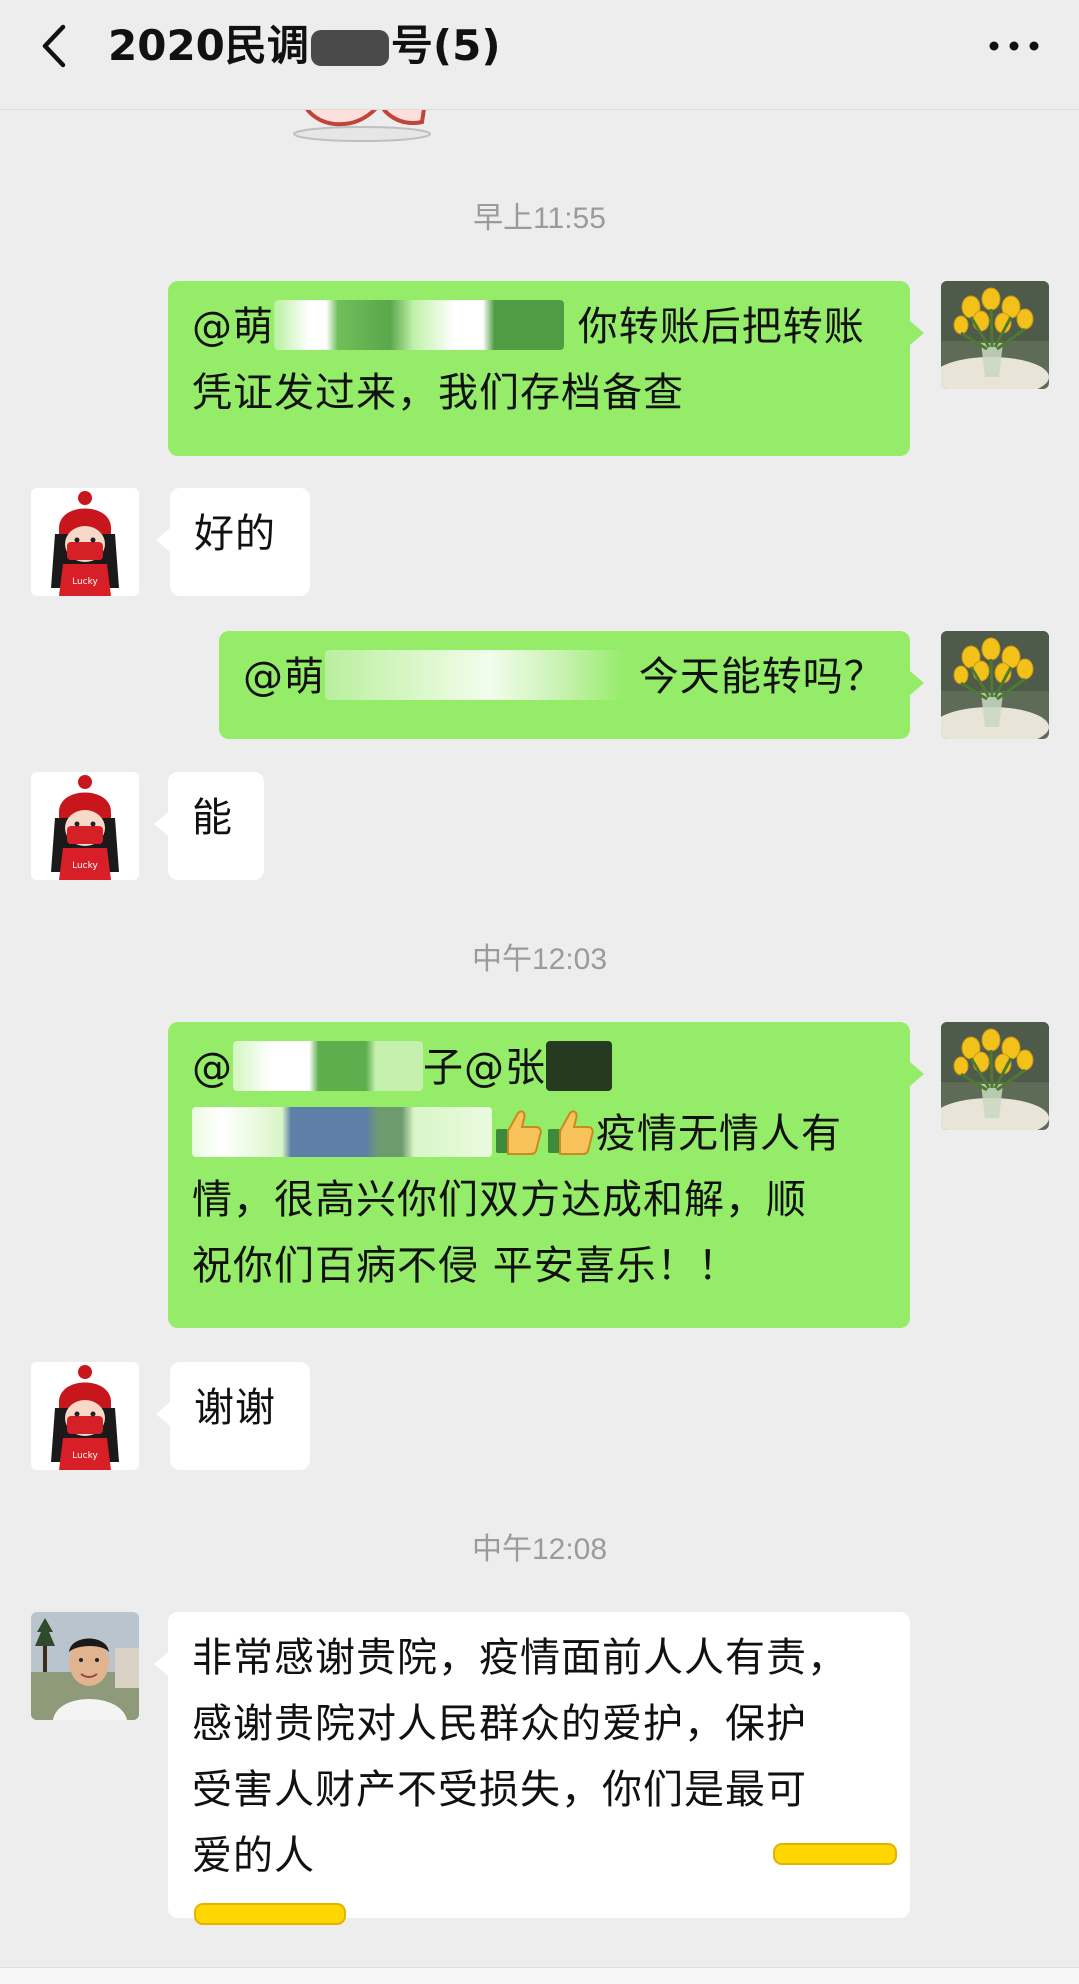 The width and height of the screenshot is (1079, 1984). What do you see at coordinates (438, 393) in the screenshot?
I see `message-line: 凭证发过来，我们存档备查` at bounding box center [438, 393].